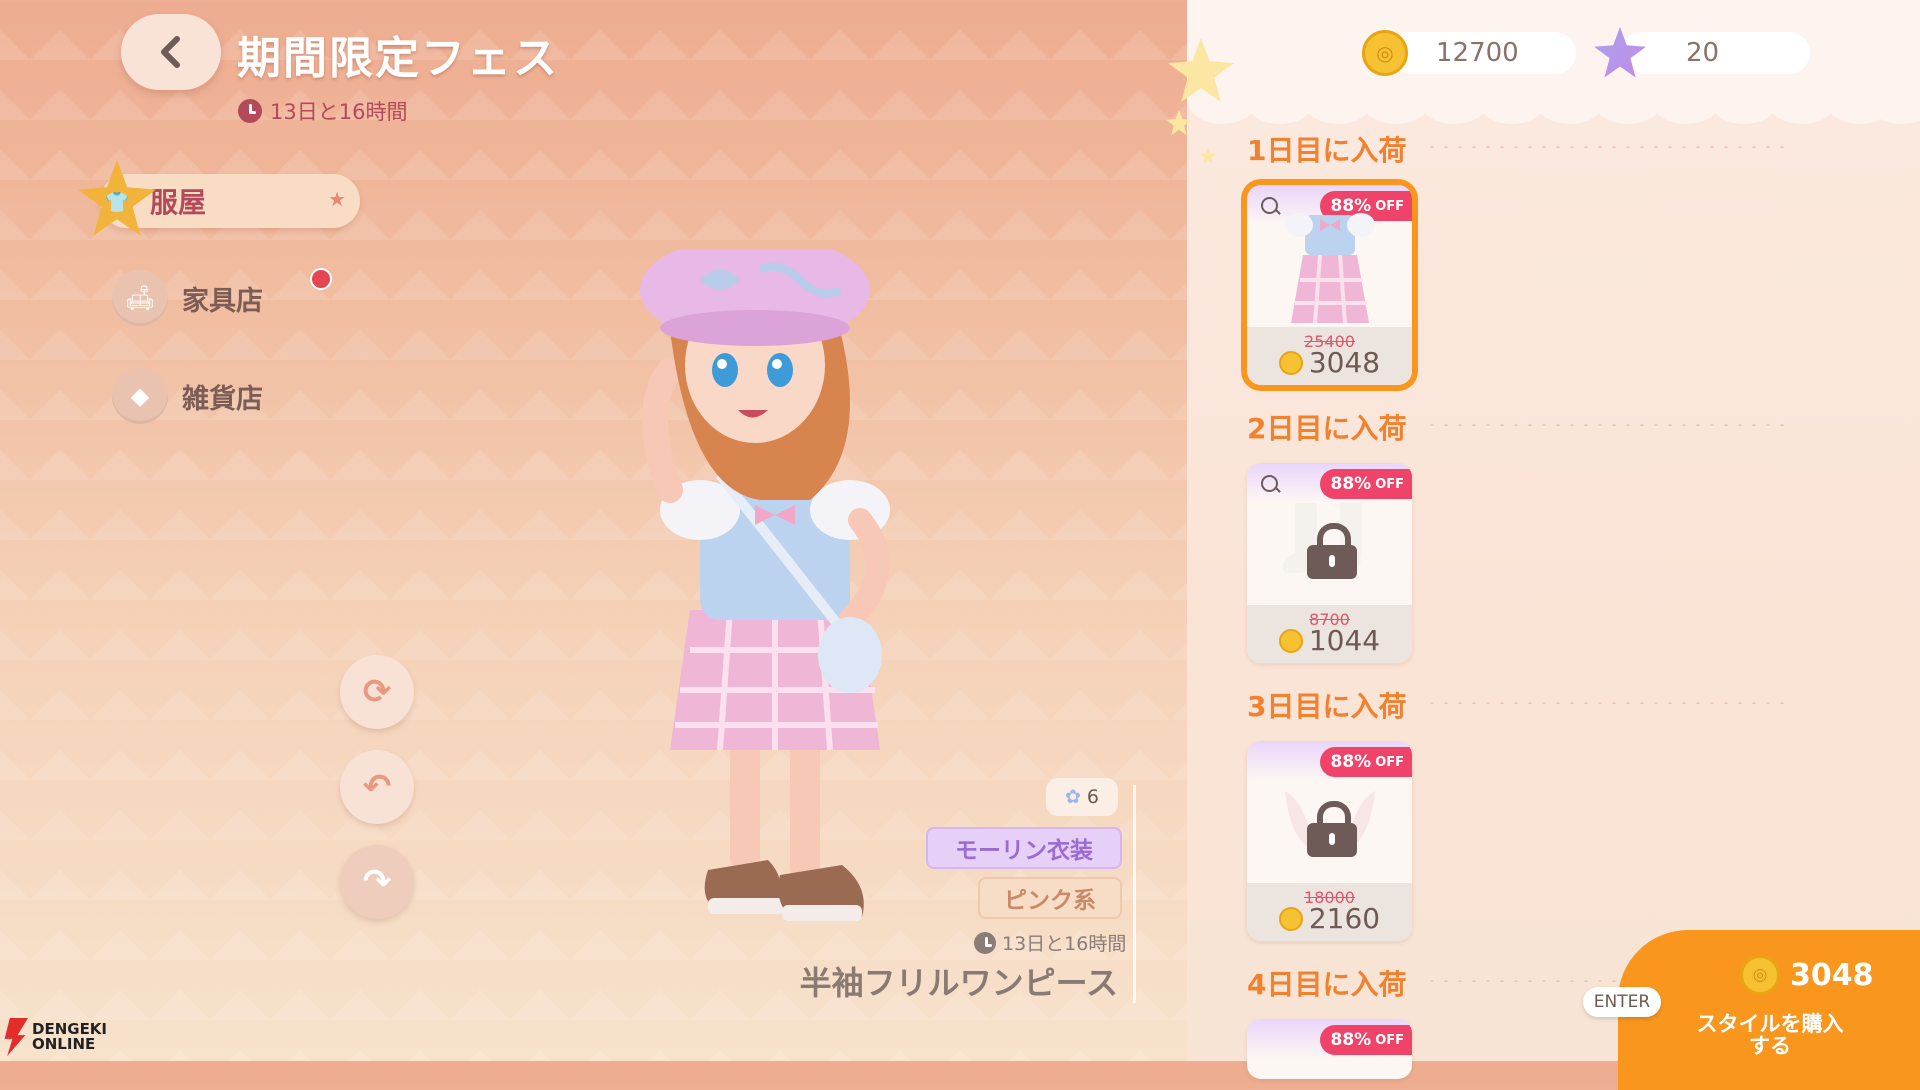 Image resolution: width=1920 pixels, height=1090 pixels. Describe the element at coordinates (1329, 362) in the screenshot. I see `sale-price: 3048` at that location.